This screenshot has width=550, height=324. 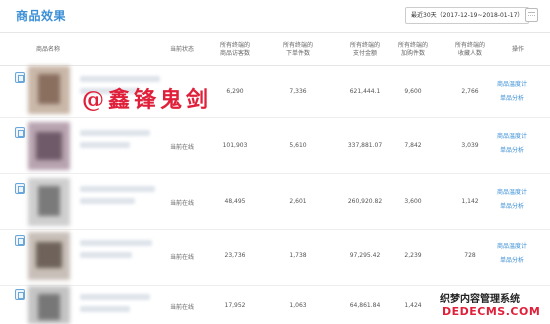 I want to click on visitors-value: 23,736, so click(x=235, y=255).